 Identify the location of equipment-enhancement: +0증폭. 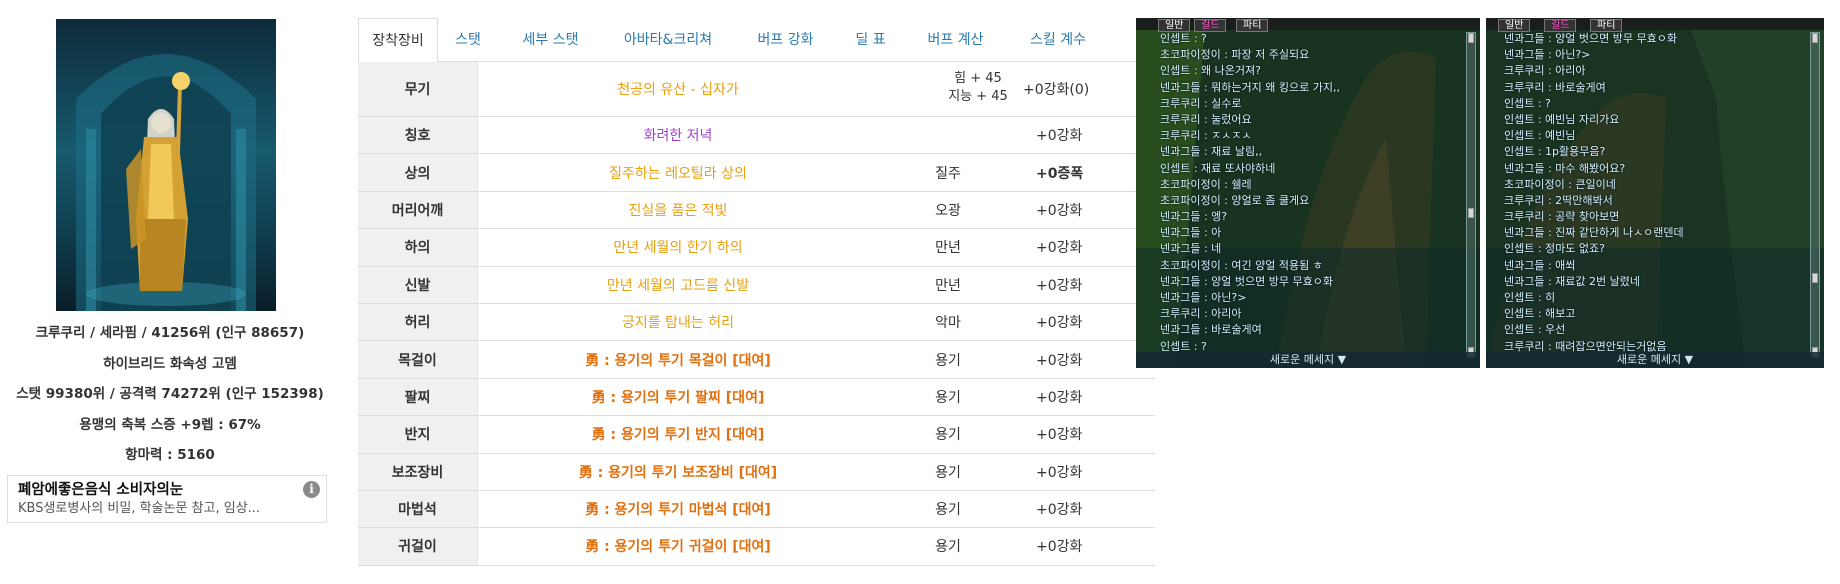
(1060, 173).